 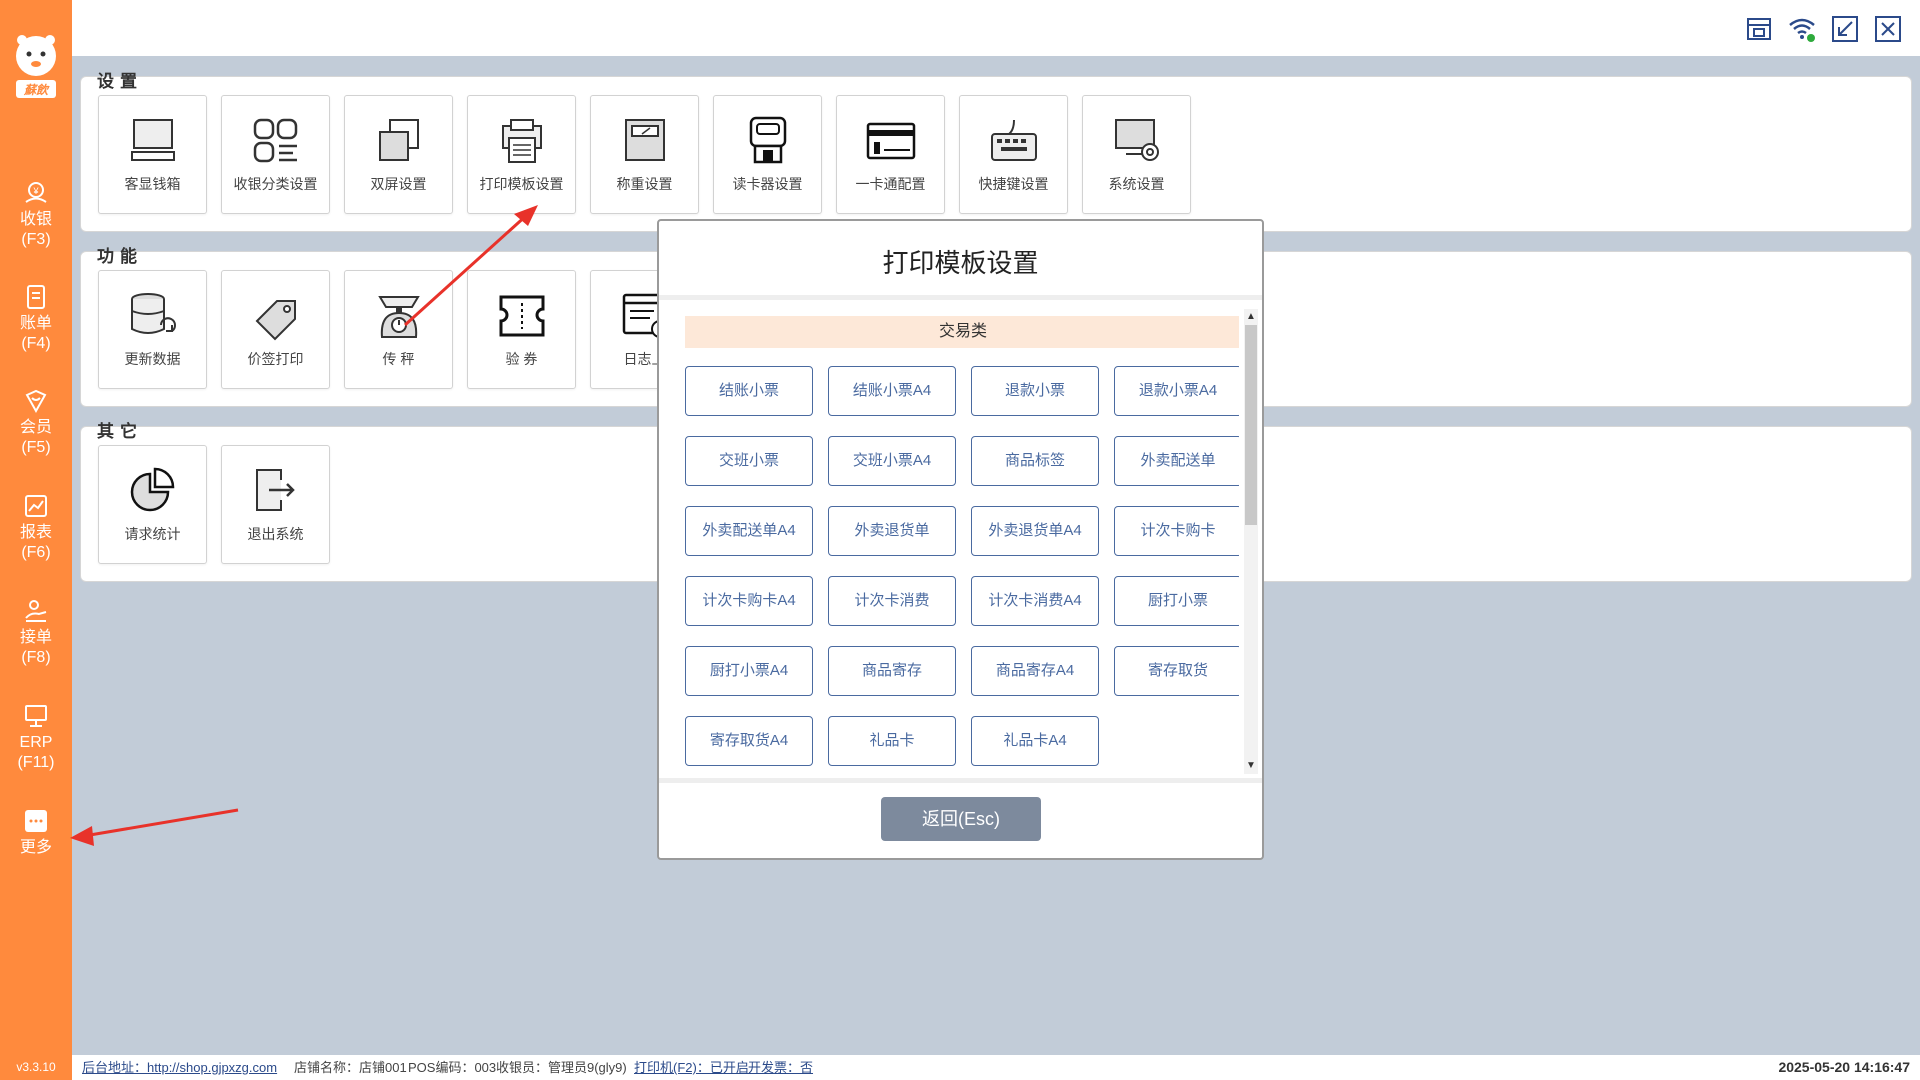 What do you see at coordinates (120, 81) in the screenshot?
I see `settings-section-title: 设置` at bounding box center [120, 81].